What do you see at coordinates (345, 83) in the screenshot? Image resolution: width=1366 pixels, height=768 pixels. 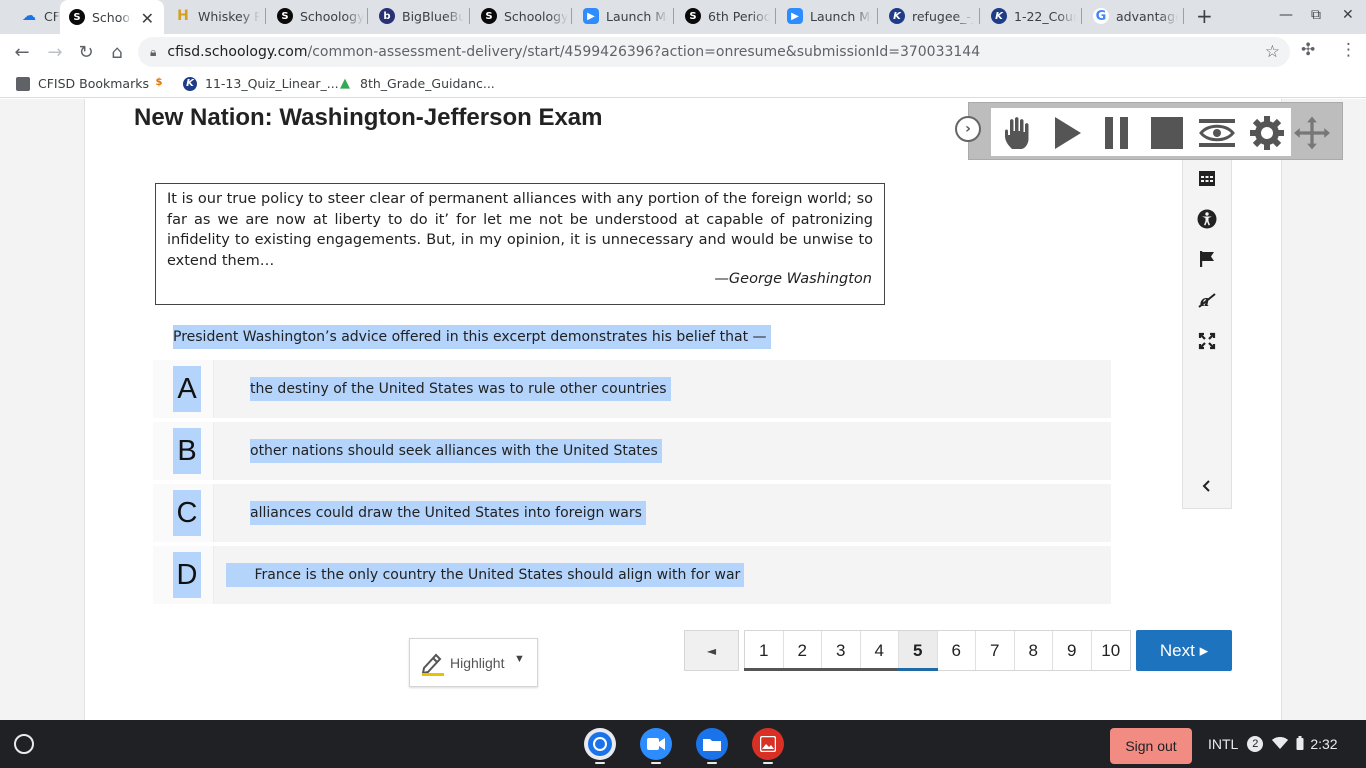 I see `drive-icon: ▲` at bounding box center [345, 83].